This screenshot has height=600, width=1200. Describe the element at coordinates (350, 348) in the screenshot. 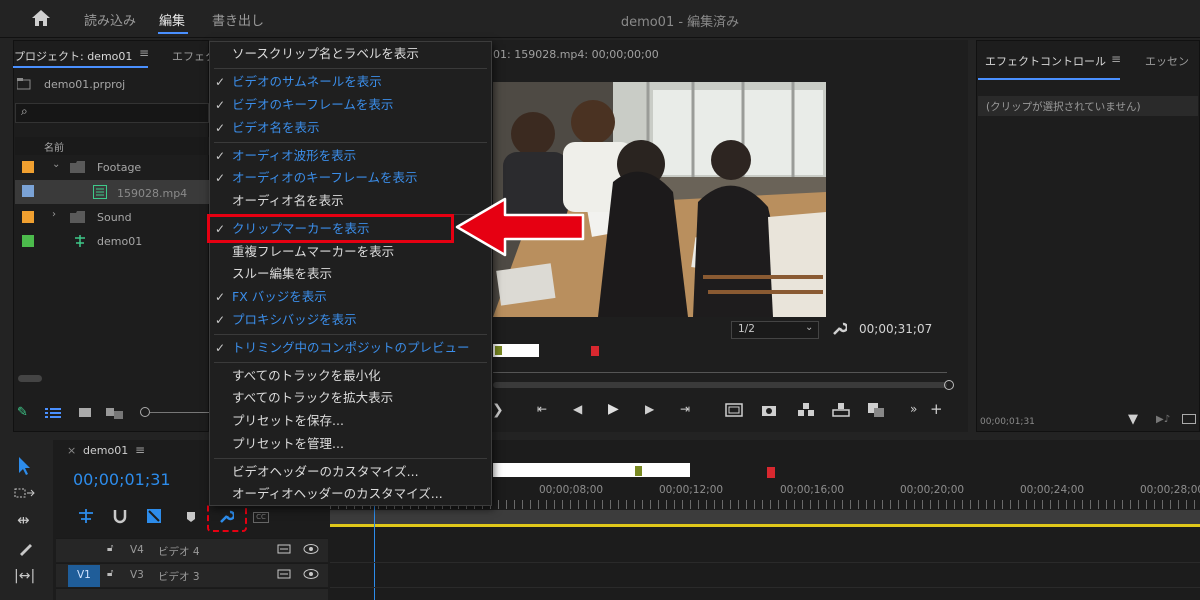

I see `menu-item-composite-preview-during-trim: ✓ トリミング中のコンポジットのプレビュー` at that location.